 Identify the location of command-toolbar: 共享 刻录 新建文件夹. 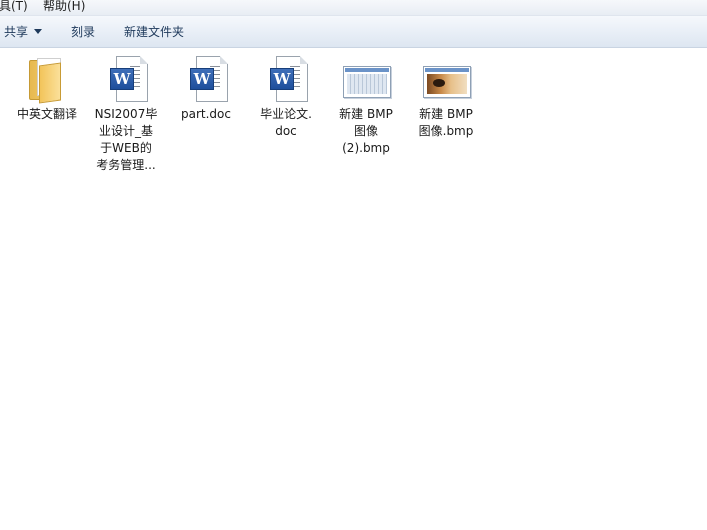
(353, 32).